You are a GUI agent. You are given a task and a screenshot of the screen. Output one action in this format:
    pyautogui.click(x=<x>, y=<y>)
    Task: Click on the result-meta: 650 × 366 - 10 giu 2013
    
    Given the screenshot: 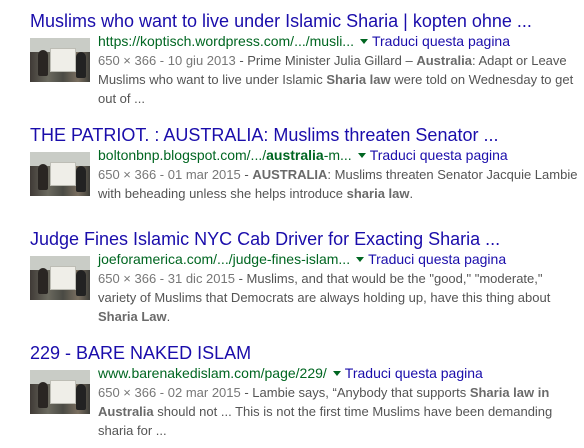 What is the action you would take?
    pyautogui.click(x=167, y=60)
    